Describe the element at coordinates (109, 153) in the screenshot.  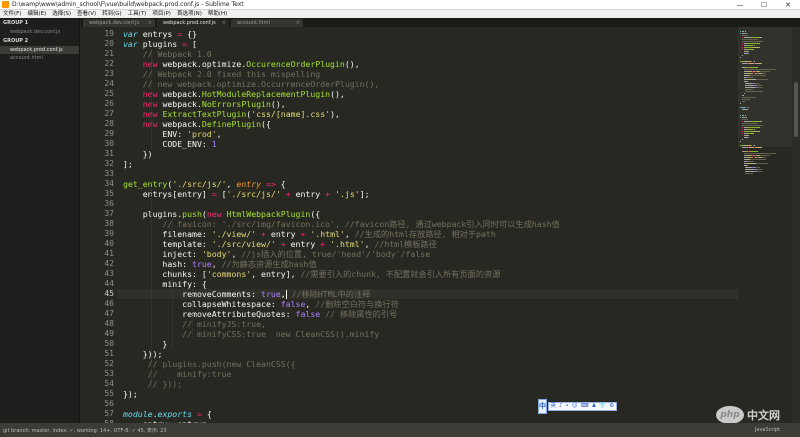
I see `line-number: 31` at that location.